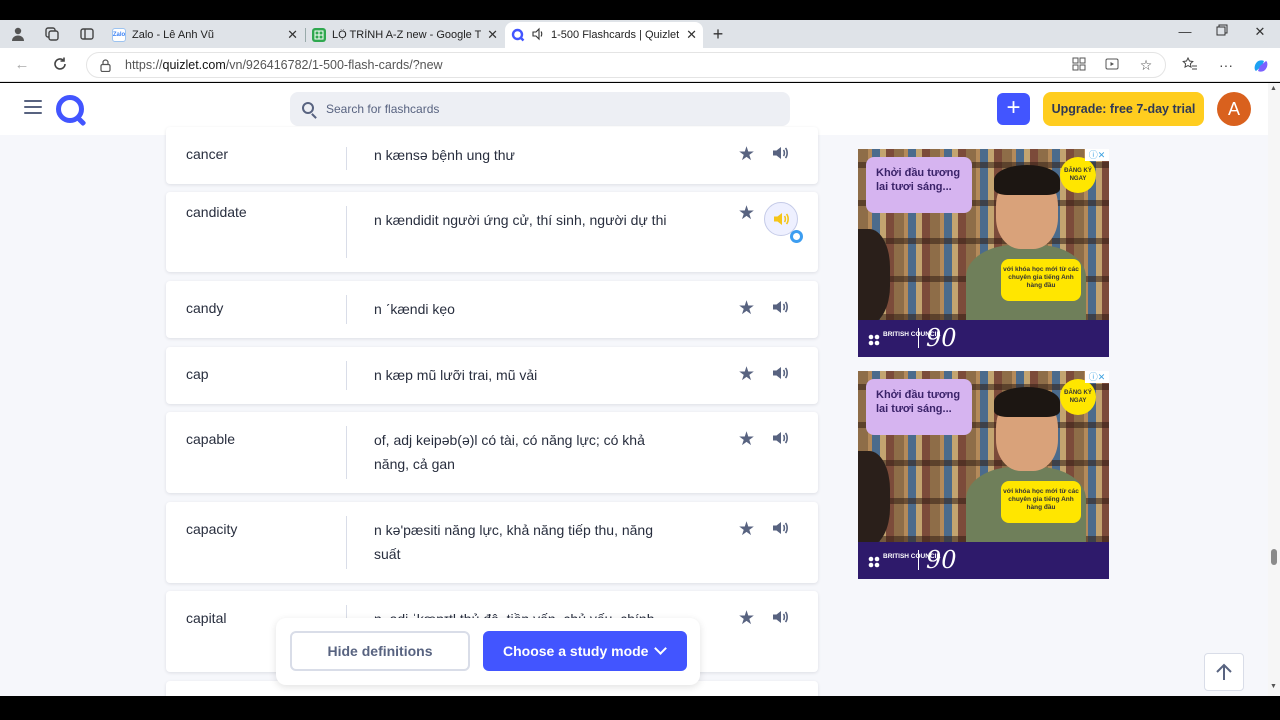  What do you see at coordinates (456, 375) in the screenshot?
I see `definition-text: n kæp mũ lưỡi trai, mũ vải` at bounding box center [456, 375].